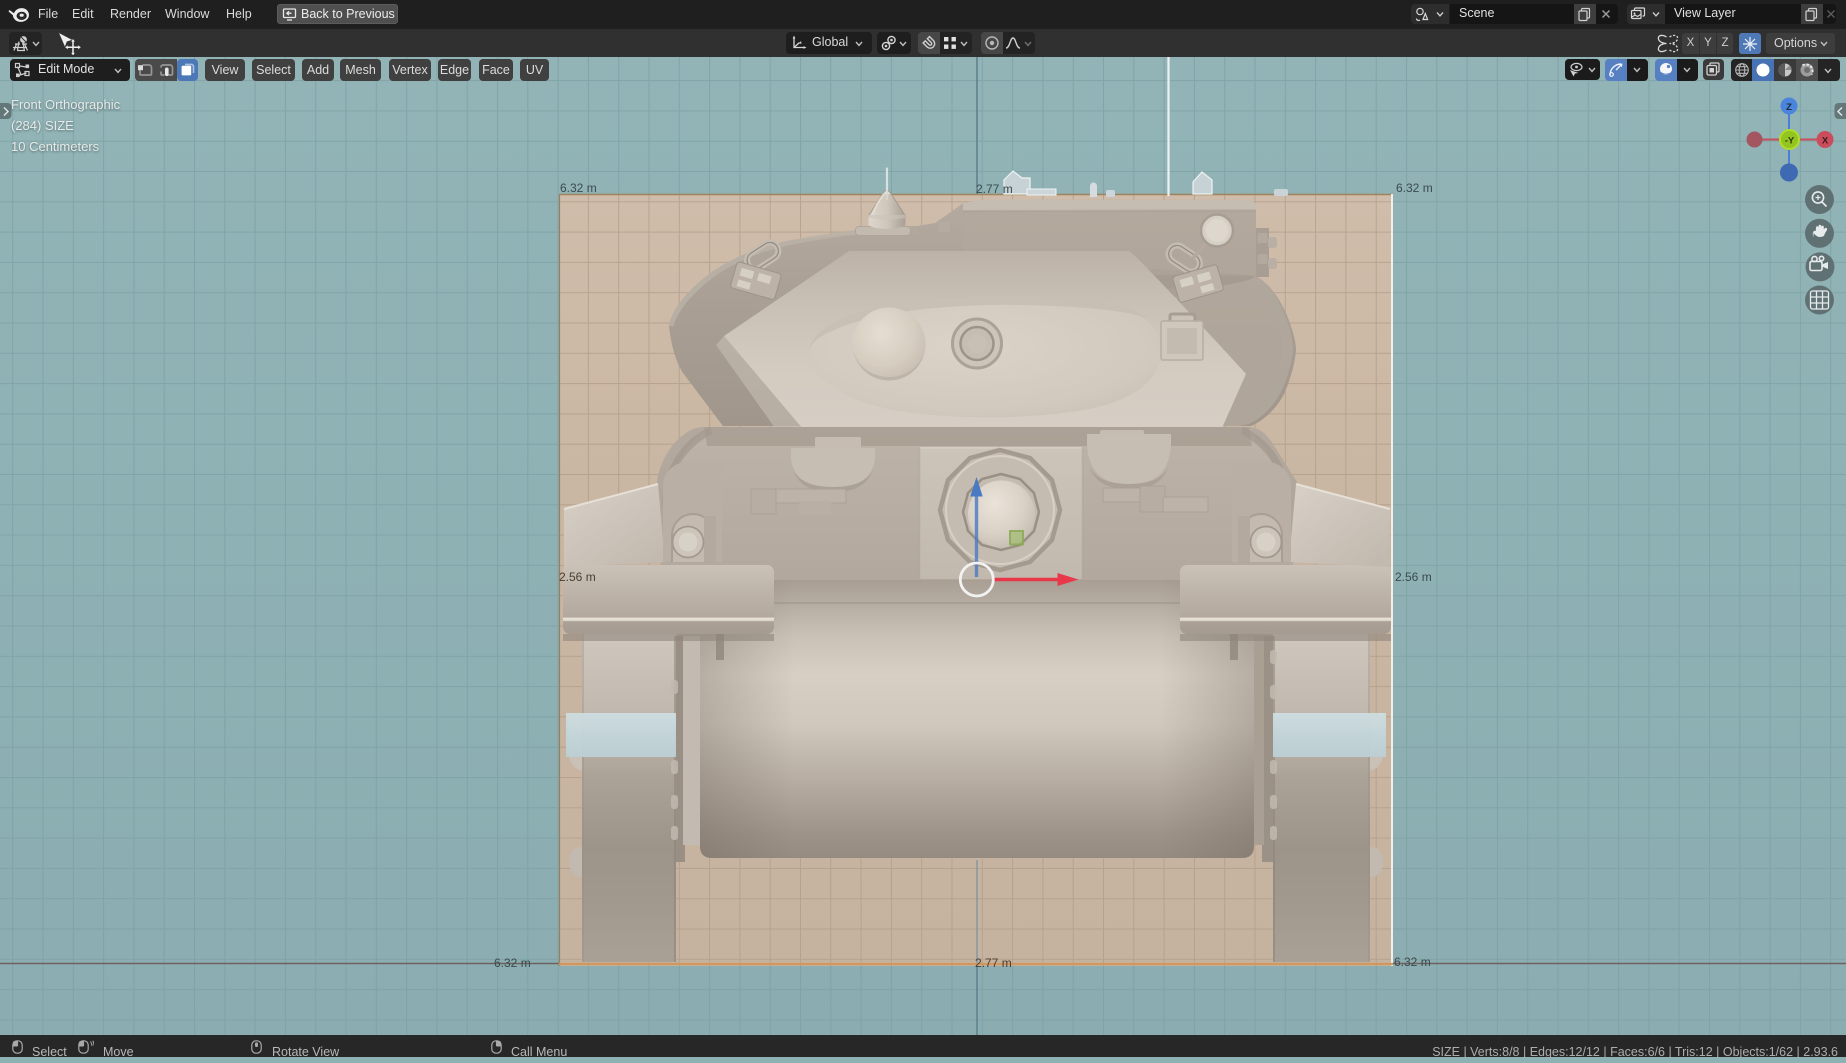  Describe the element at coordinates (1789, 107) in the screenshot. I see `svg-text: Z` at that location.